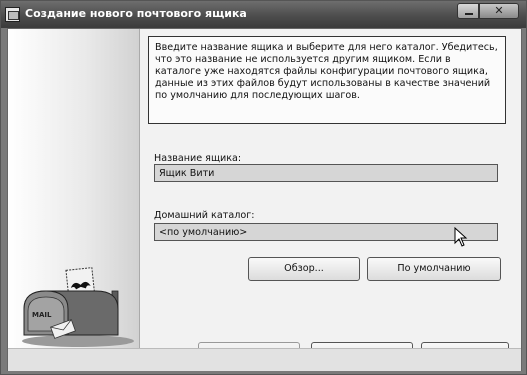 The image size is (527, 375). Describe the element at coordinates (434, 269) in the screenshot. I see `default-button: По умолчанию` at that location.